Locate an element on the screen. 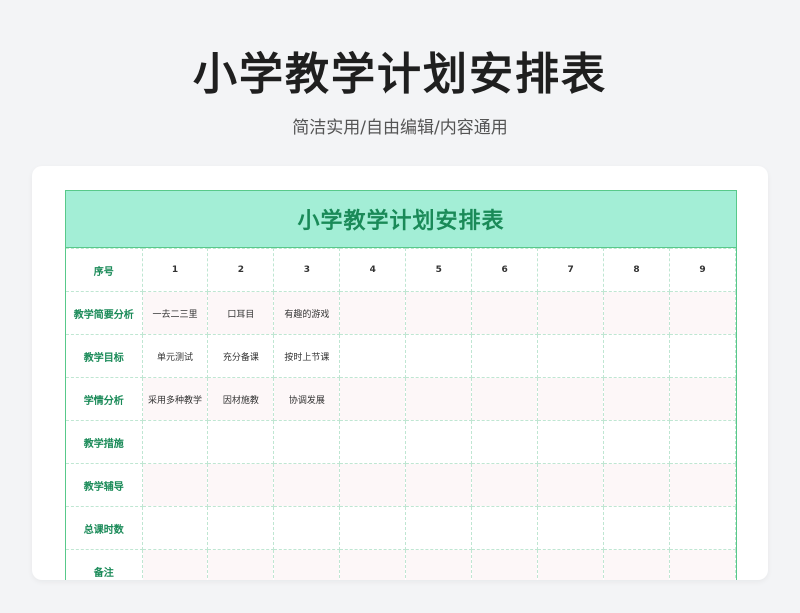  page-subtitle: 简洁实用/自由编辑/内容通用 is located at coordinates (400, 128).